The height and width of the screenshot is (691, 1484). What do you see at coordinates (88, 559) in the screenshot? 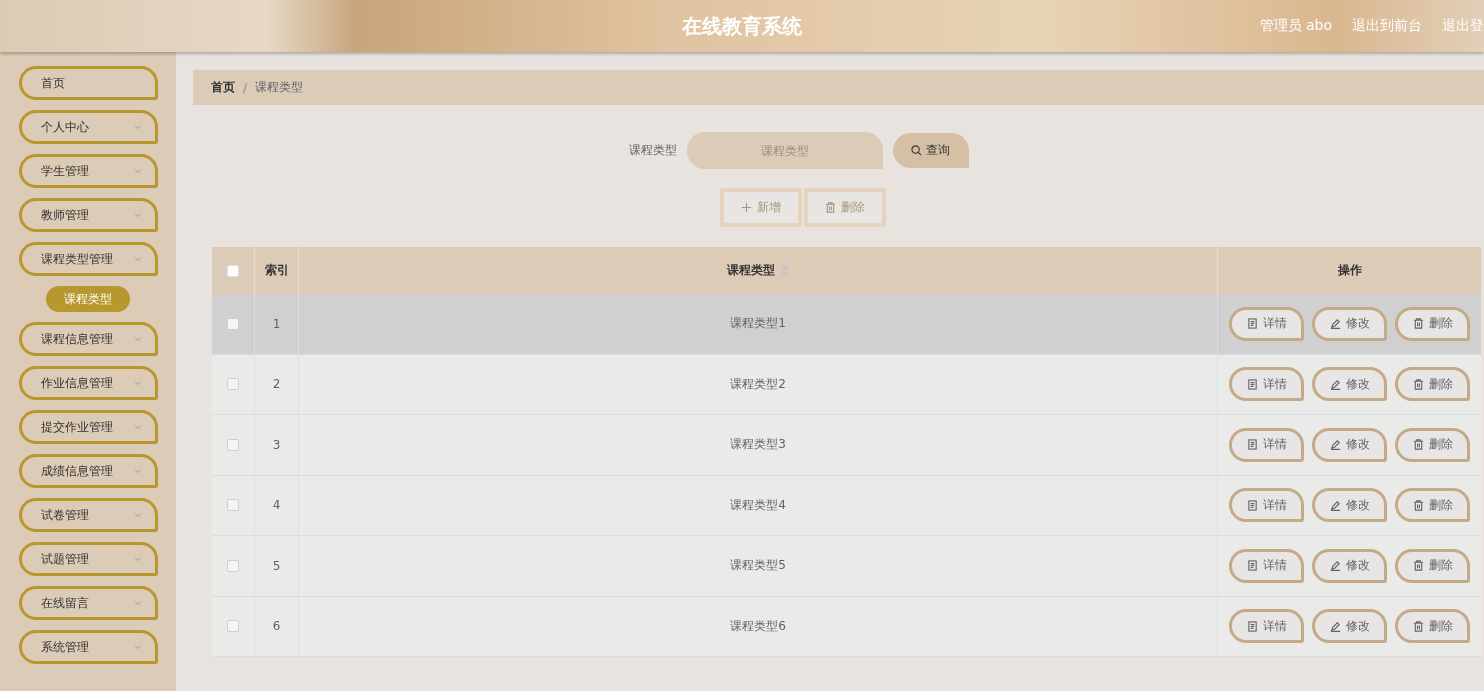
I see `sidebar-item: 试题管理` at bounding box center [88, 559].